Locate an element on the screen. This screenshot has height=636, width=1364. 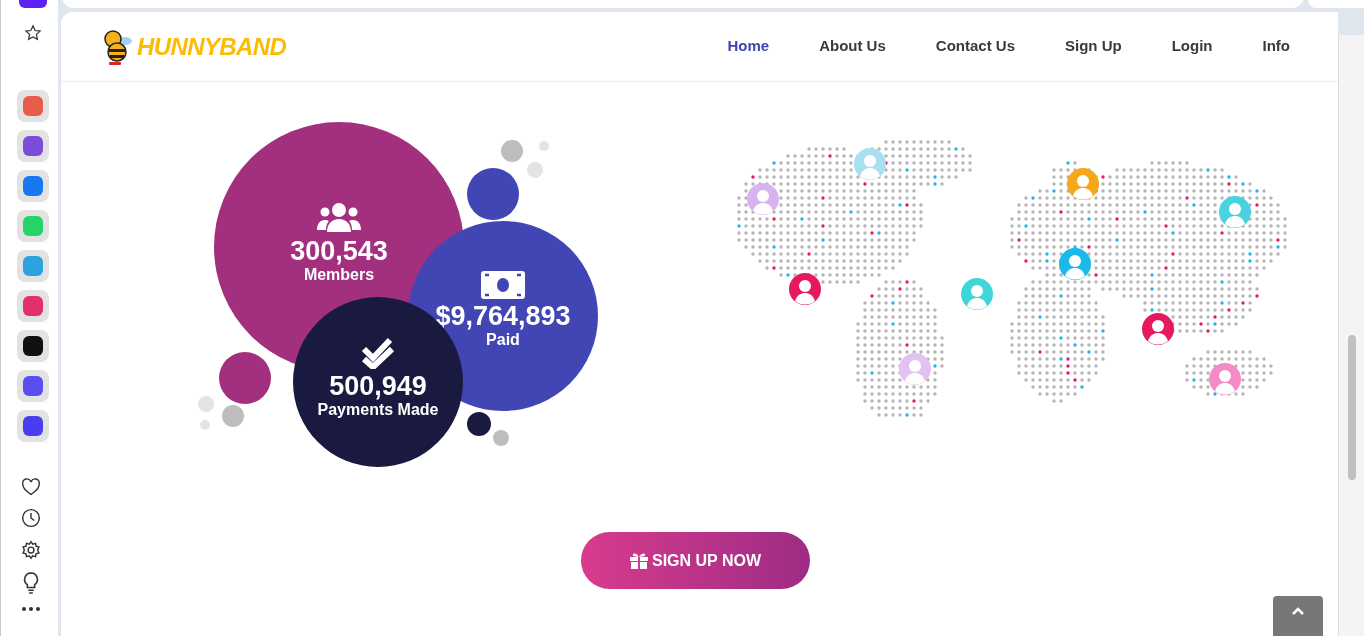
star-icon is located at coordinates (33, 33).